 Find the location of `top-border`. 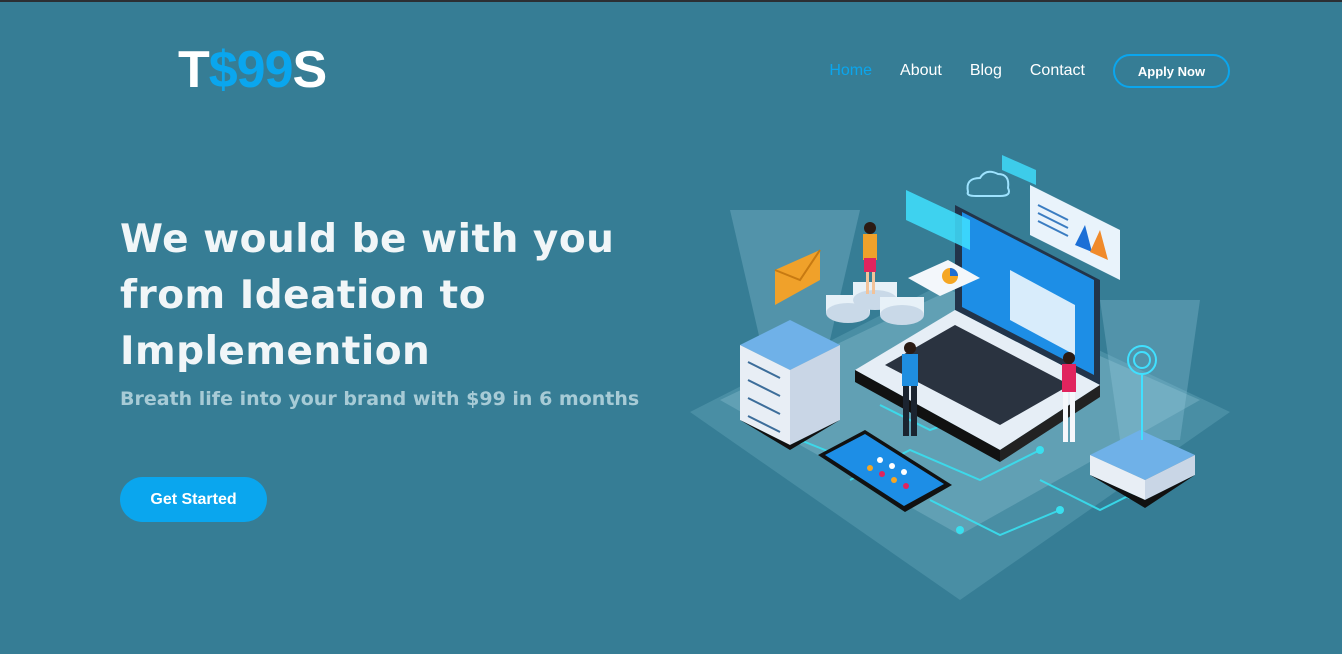

top-border is located at coordinates (671, 1).